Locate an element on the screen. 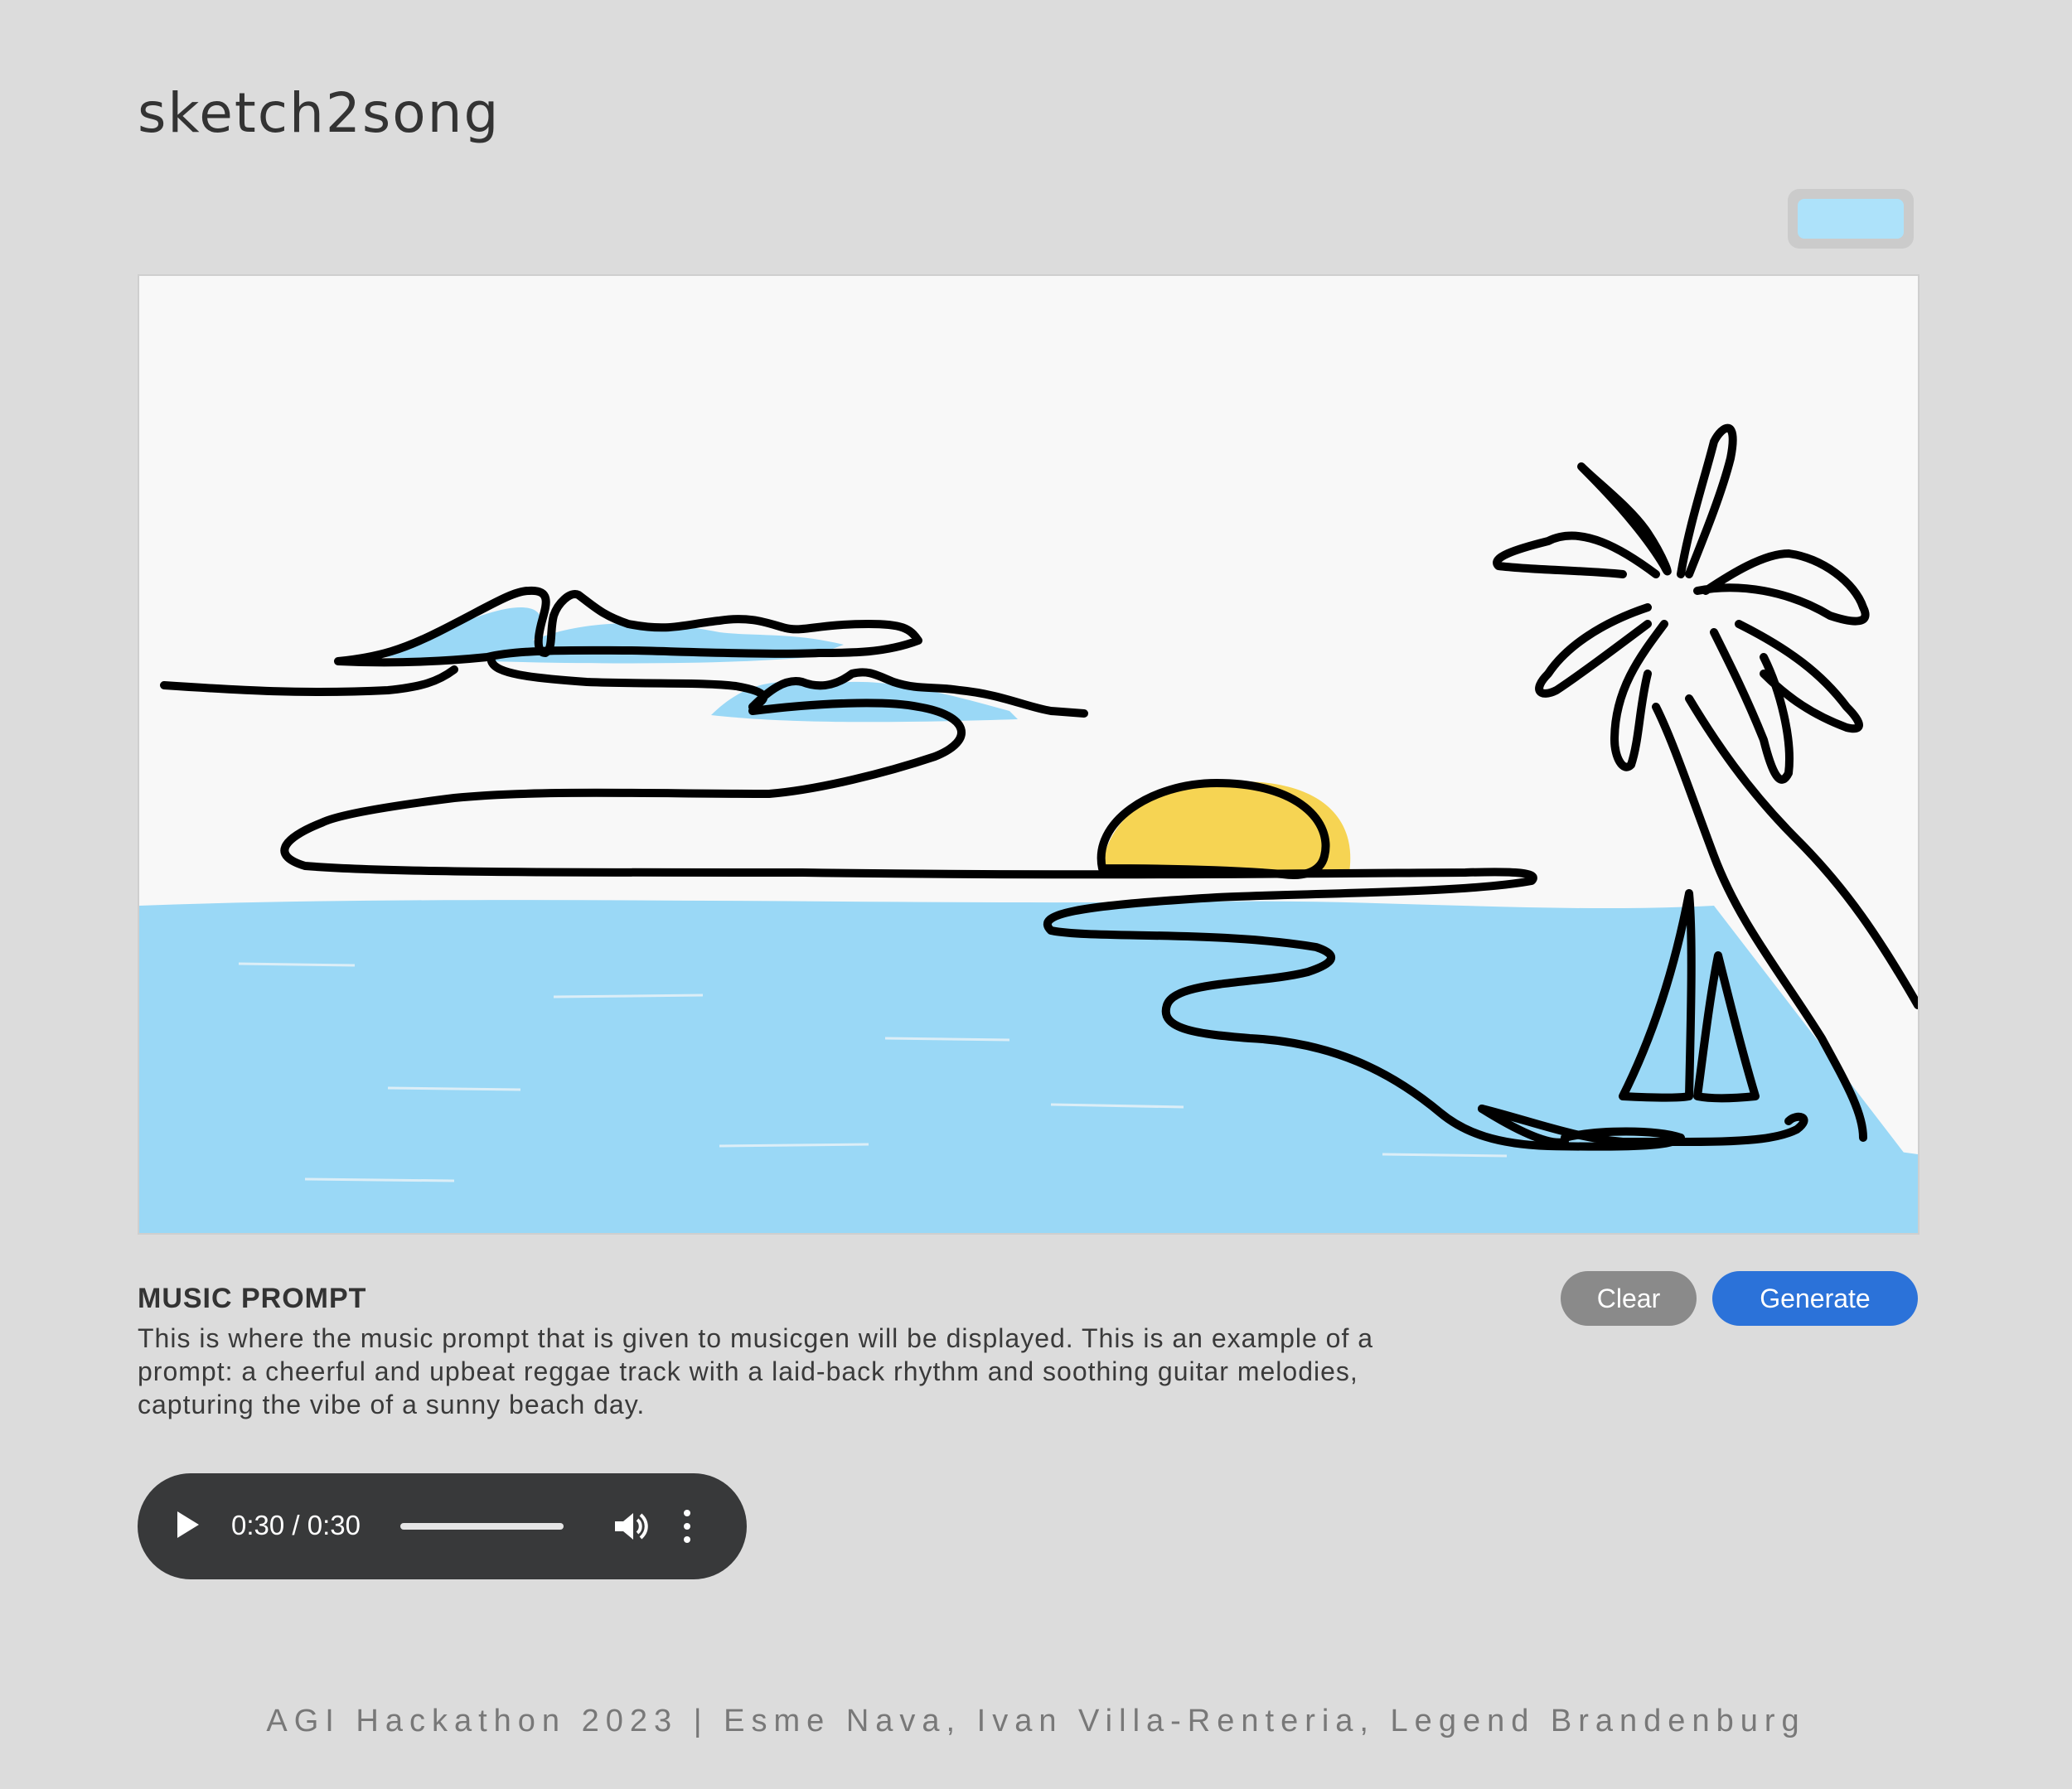 The width and height of the screenshot is (2072, 1789). sun-fill is located at coordinates (1226, 827).